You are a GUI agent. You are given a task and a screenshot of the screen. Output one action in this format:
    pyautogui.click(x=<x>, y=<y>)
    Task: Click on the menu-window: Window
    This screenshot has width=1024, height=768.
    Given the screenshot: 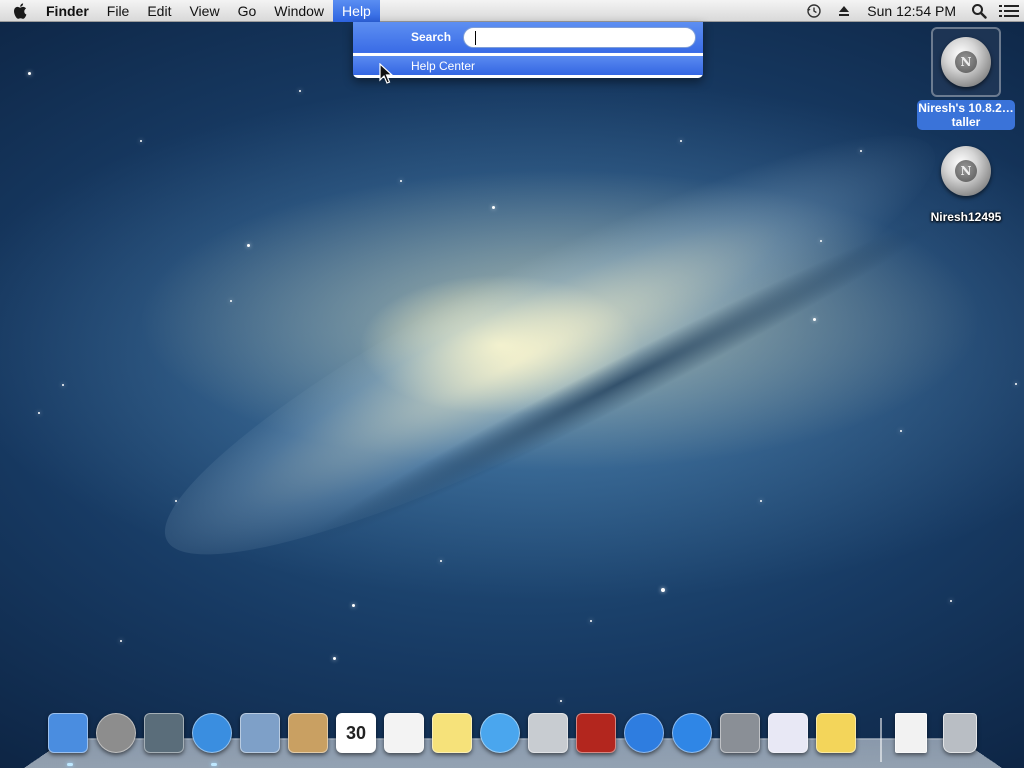 What is the action you would take?
    pyautogui.click(x=299, y=11)
    